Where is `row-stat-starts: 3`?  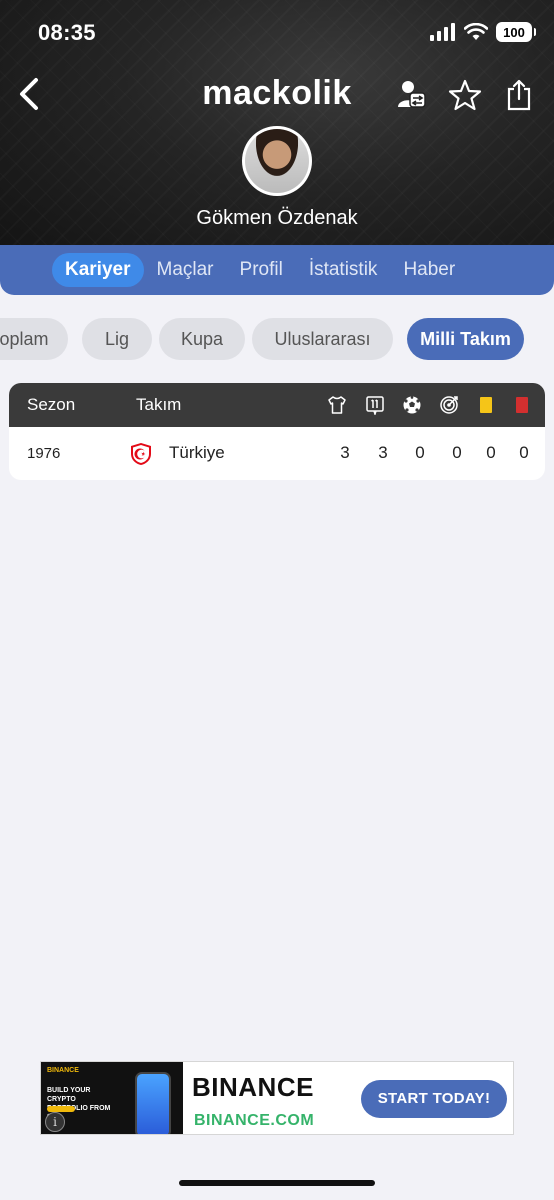
row-stat-starts: 3 is located at coordinates (383, 452).